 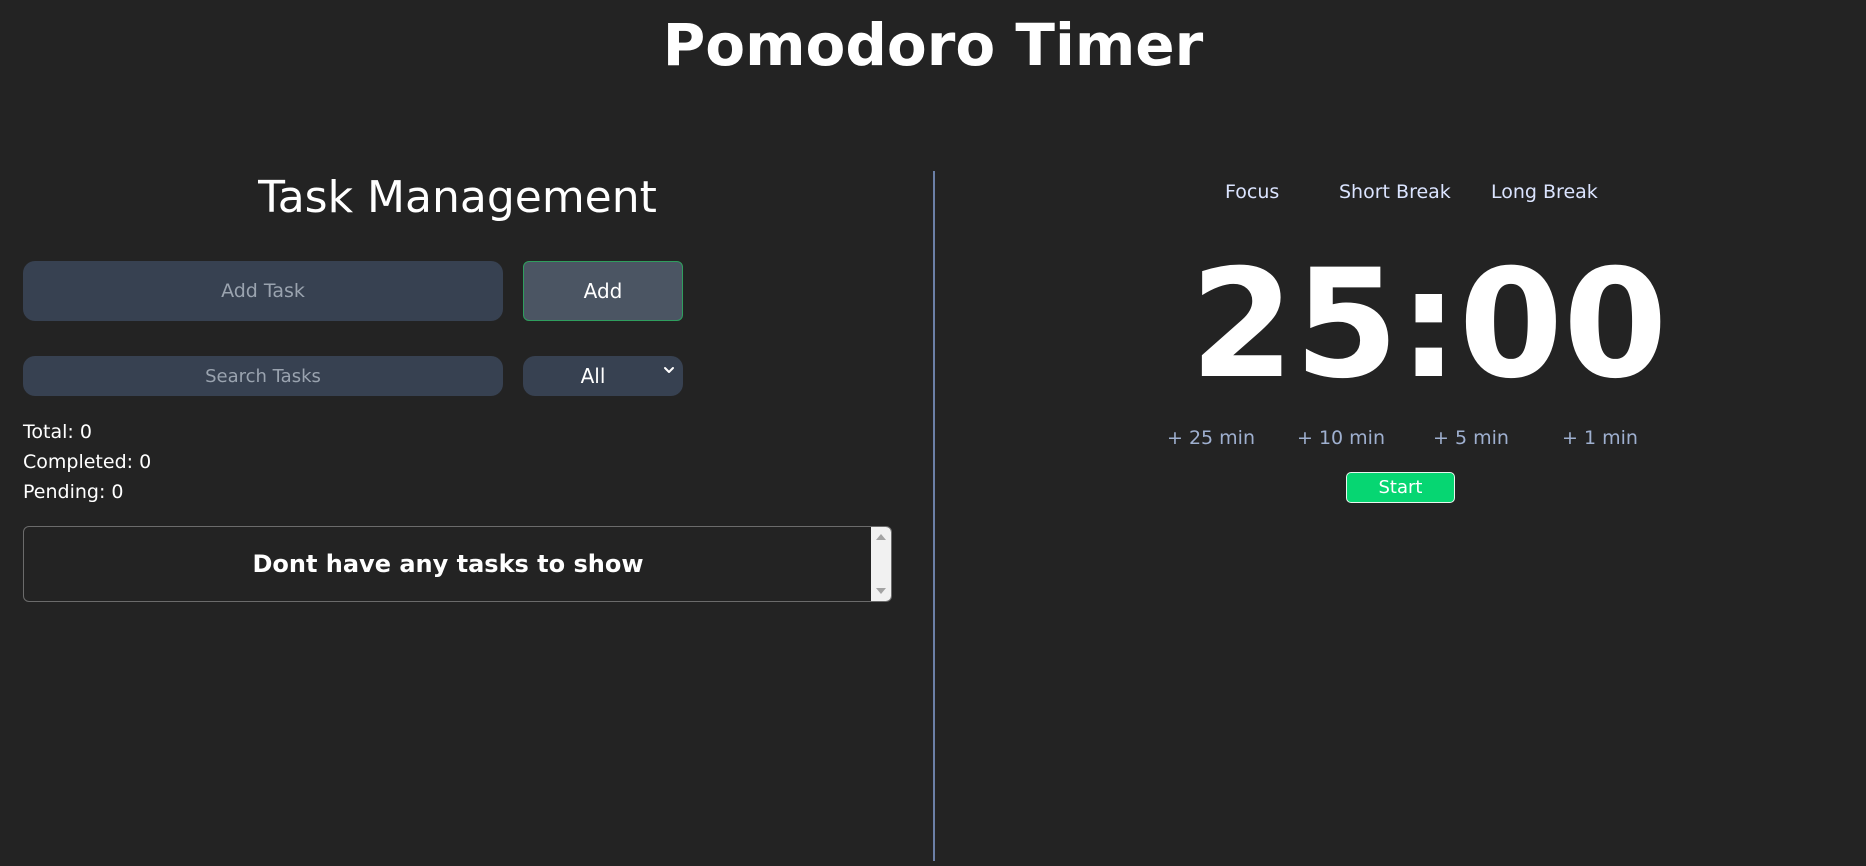 What do you see at coordinates (263, 376) in the screenshot?
I see `search-tasks-input` at bounding box center [263, 376].